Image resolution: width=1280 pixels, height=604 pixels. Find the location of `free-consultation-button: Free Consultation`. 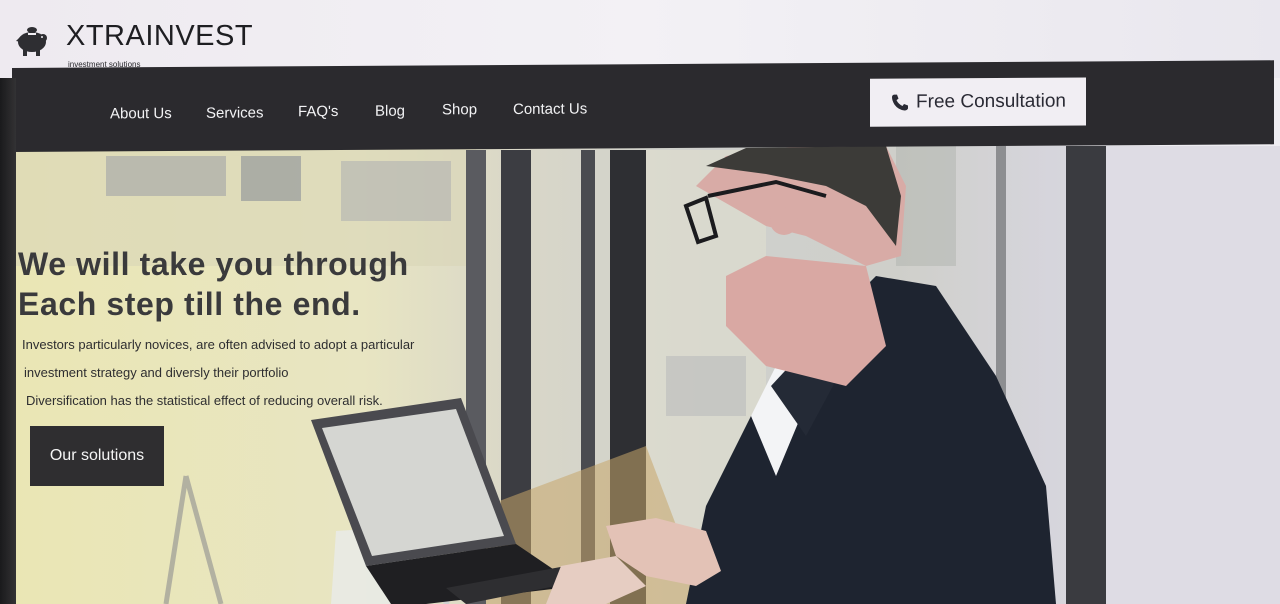

free-consultation-button: Free Consultation is located at coordinates (978, 102).